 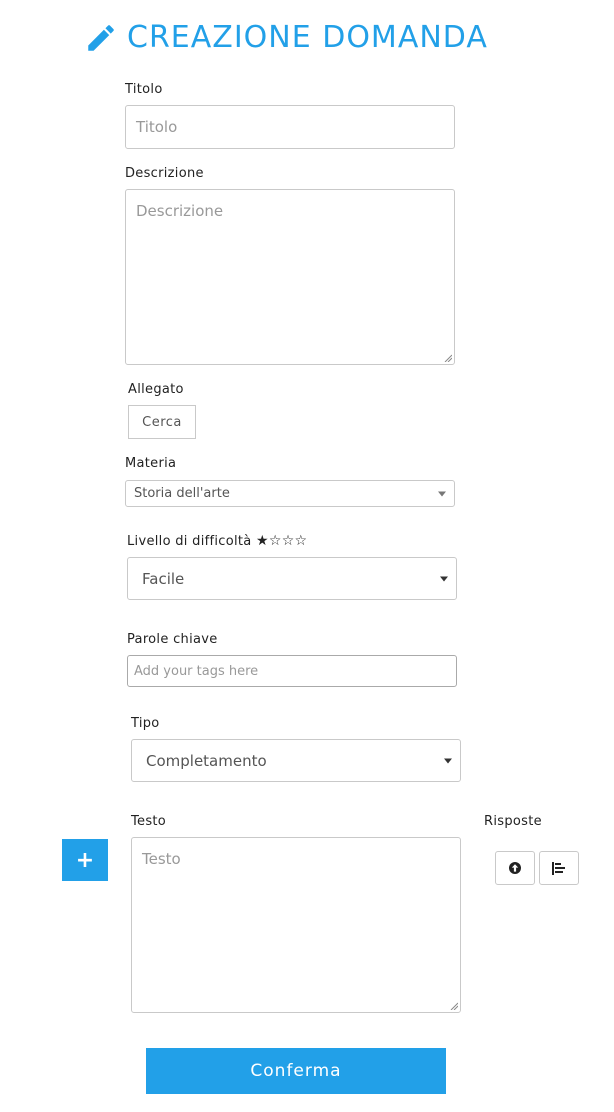 What do you see at coordinates (513, 821) in the screenshot?
I see `answers-label: Risposte` at bounding box center [513, 821].